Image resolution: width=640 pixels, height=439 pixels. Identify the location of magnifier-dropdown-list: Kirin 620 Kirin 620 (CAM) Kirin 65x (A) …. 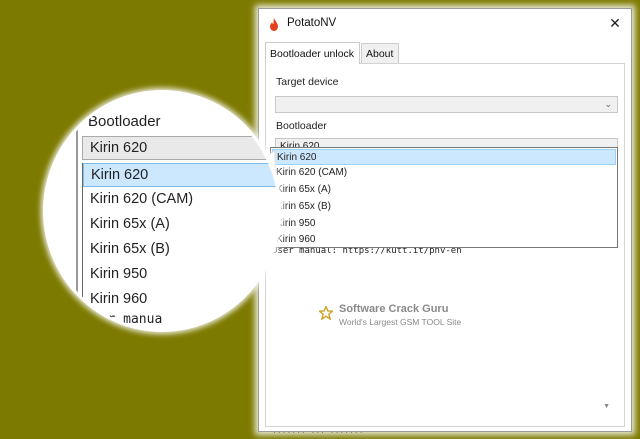
(180, 243).